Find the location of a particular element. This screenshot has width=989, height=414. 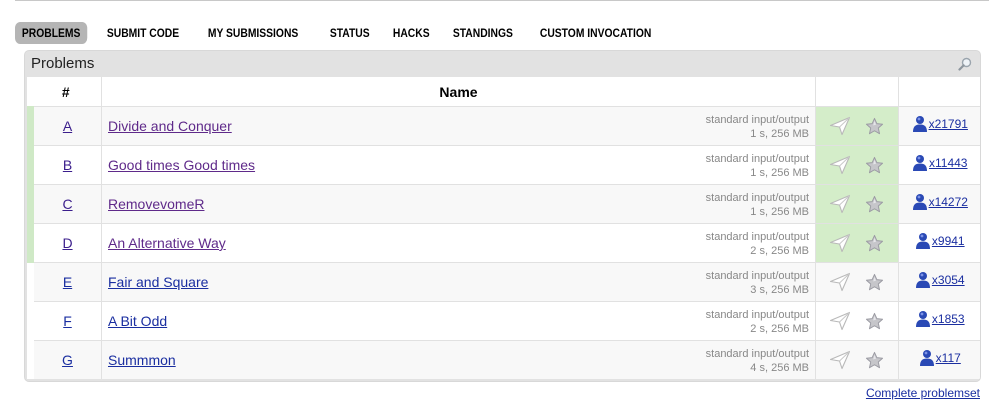

menu-hacks: HACKS is located at coordinates (411, 33).